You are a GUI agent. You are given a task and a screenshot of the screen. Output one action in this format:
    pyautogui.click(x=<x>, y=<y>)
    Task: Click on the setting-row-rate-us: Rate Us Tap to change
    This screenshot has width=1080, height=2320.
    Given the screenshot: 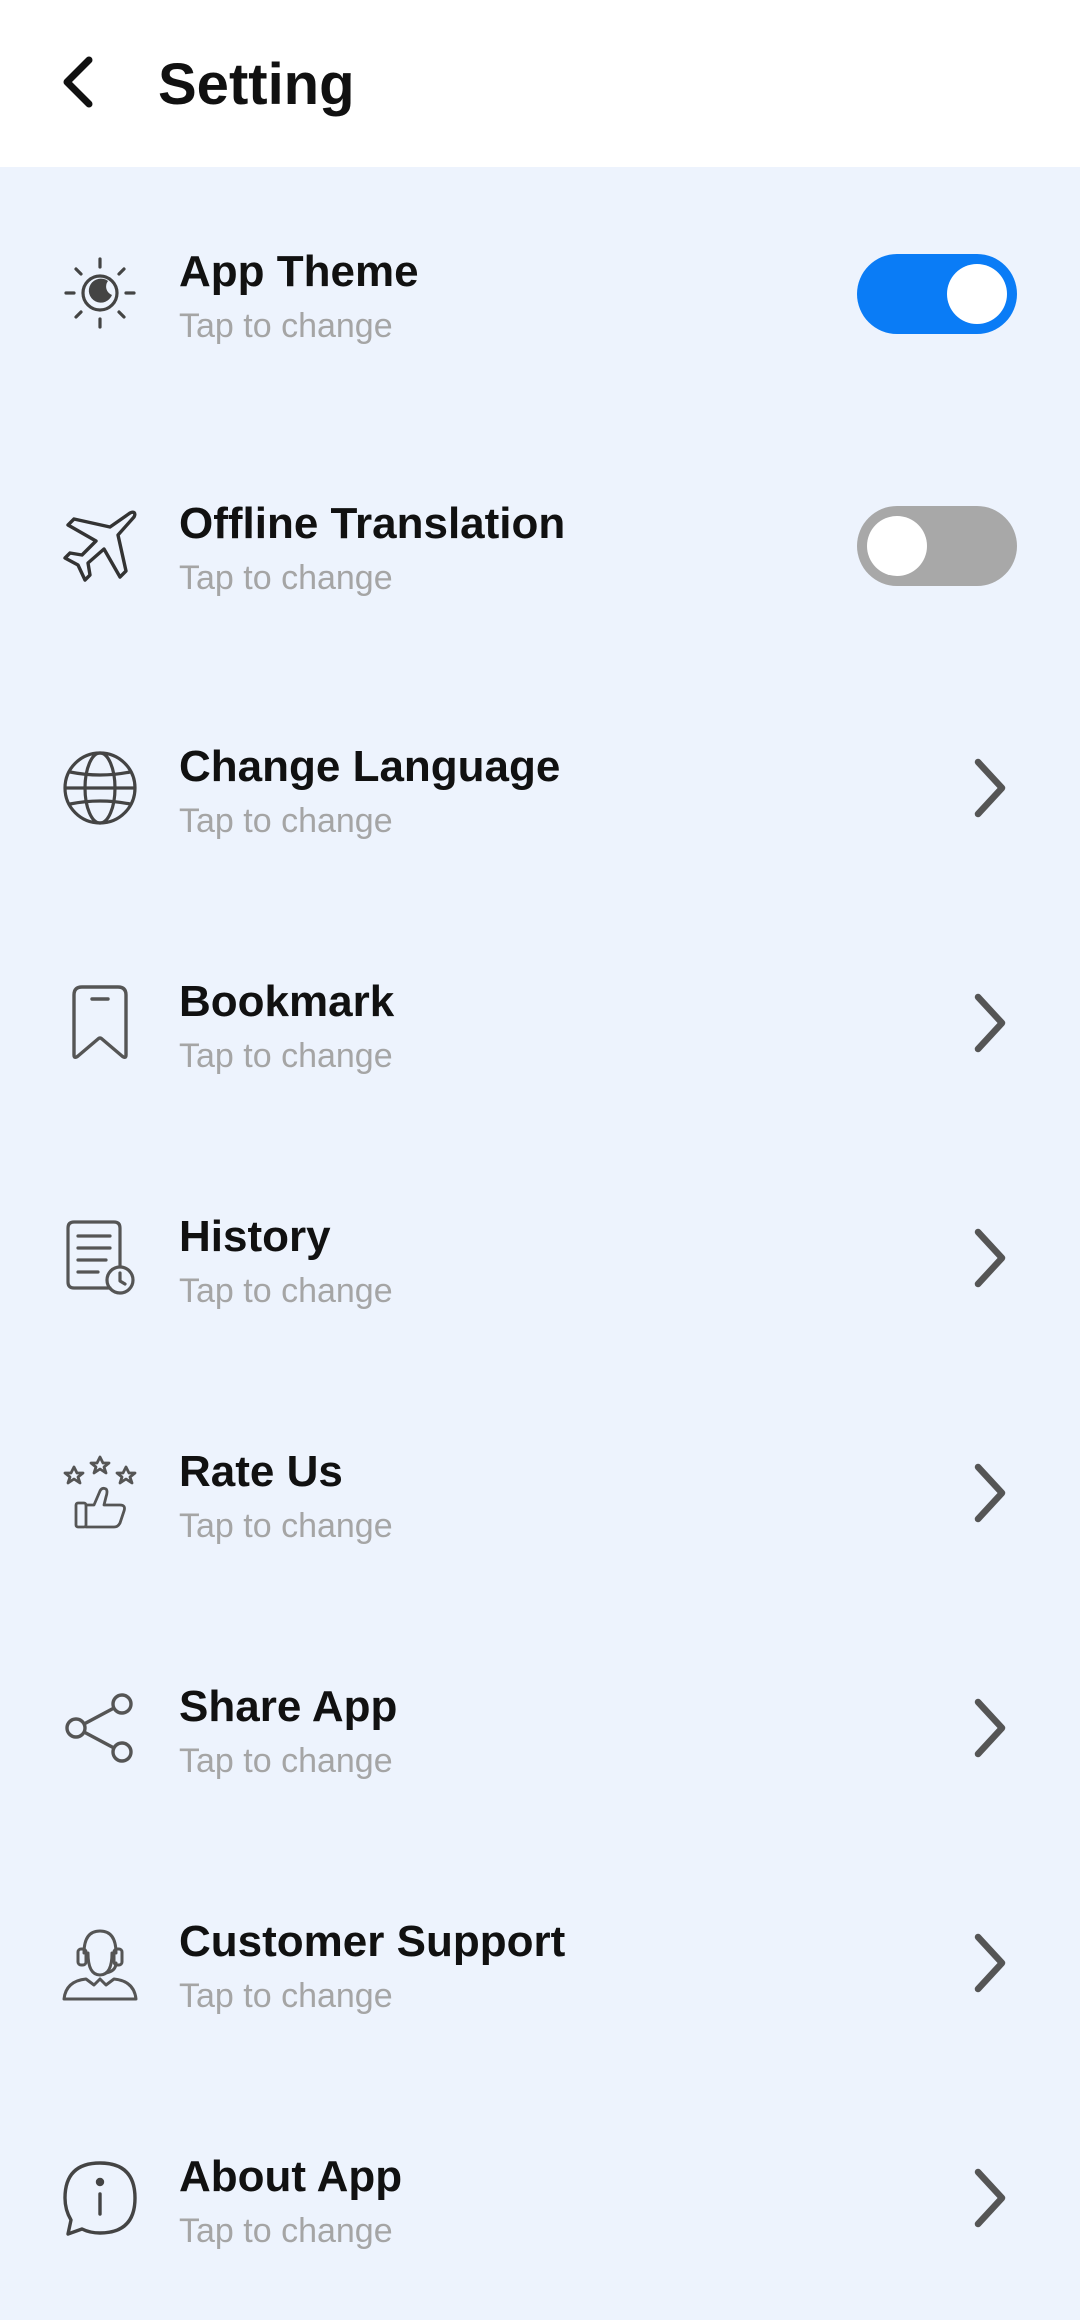 What is the action you would take?
    pyautogui.click(x=540, y=1493)
    